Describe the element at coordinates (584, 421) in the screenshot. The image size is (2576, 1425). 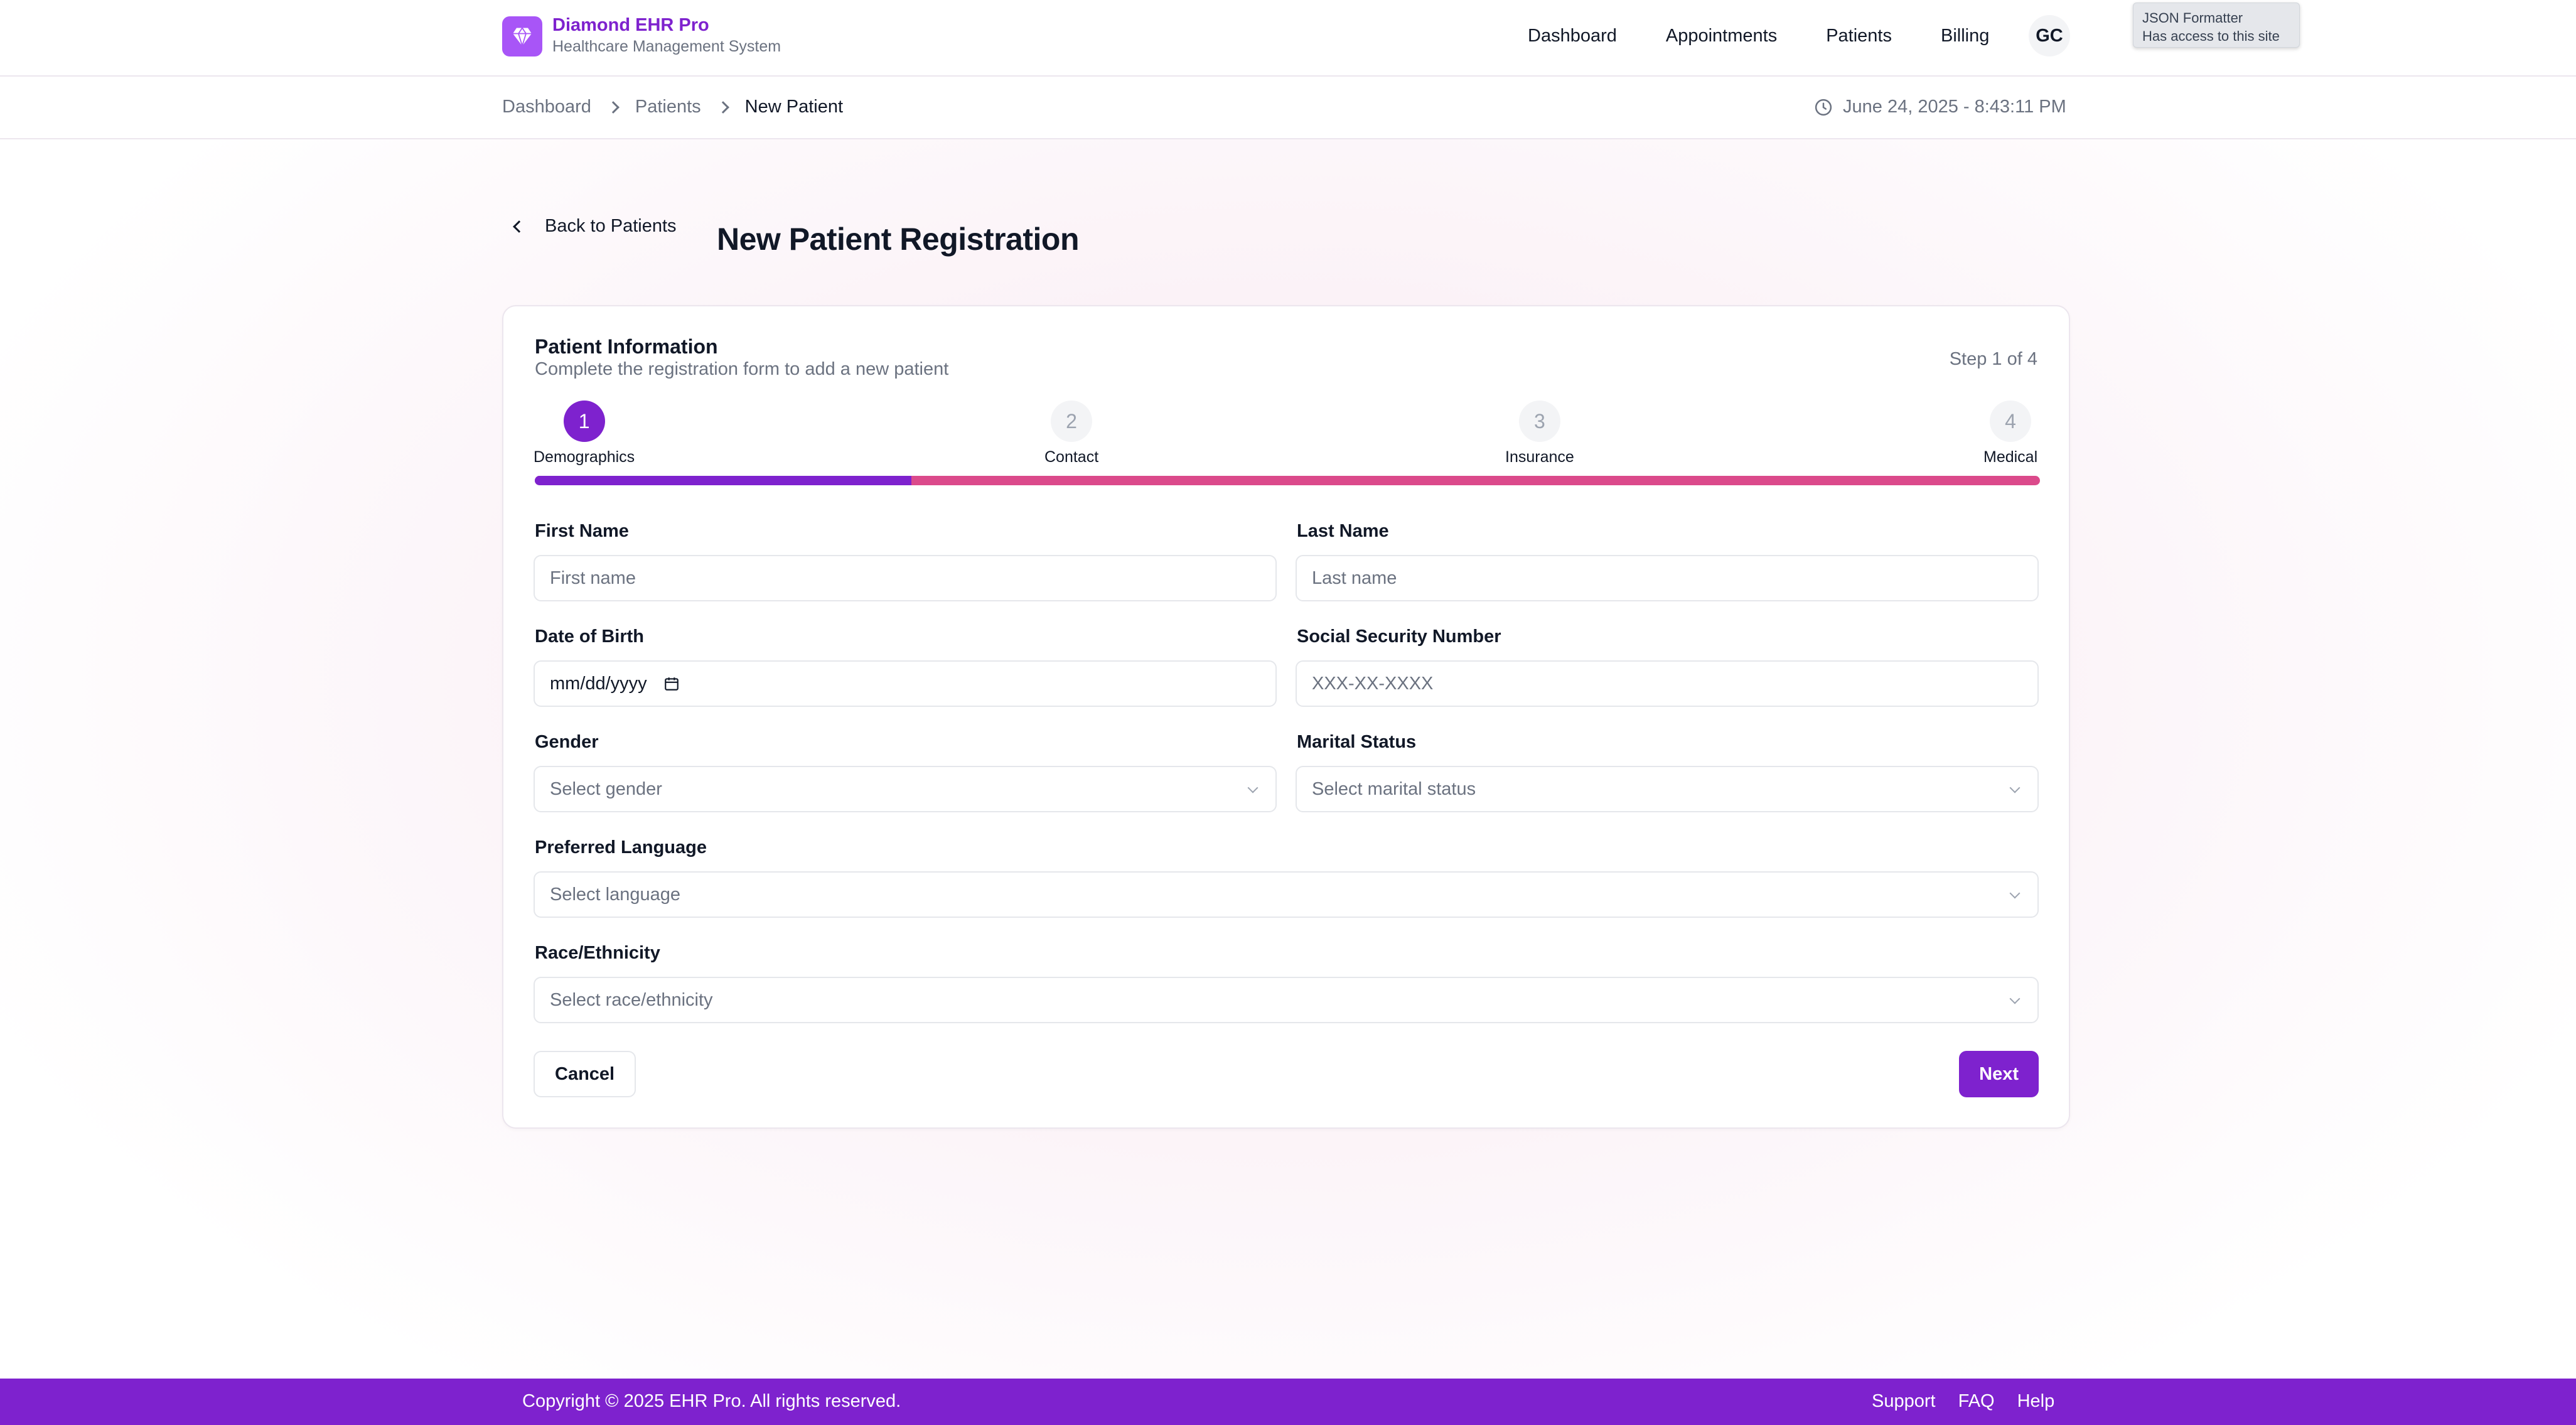
I see `step-number: 1` at that location.